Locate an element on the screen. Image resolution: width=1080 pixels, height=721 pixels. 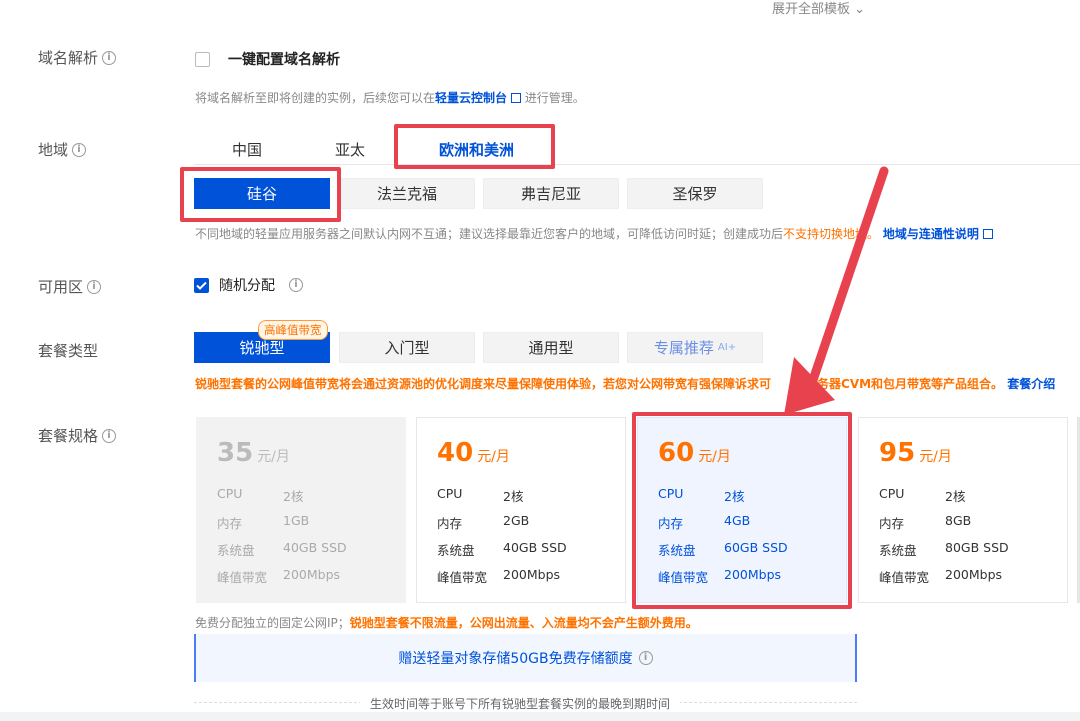
zone-random-label: 随机分配 is located at coordinates (247, 286).